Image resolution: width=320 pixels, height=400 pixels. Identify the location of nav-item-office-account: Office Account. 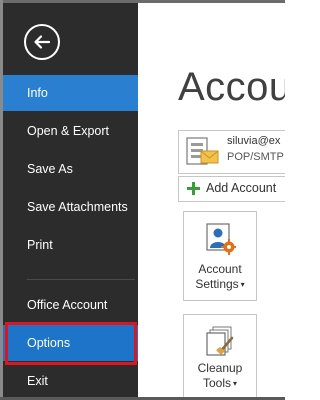
(70, 305).